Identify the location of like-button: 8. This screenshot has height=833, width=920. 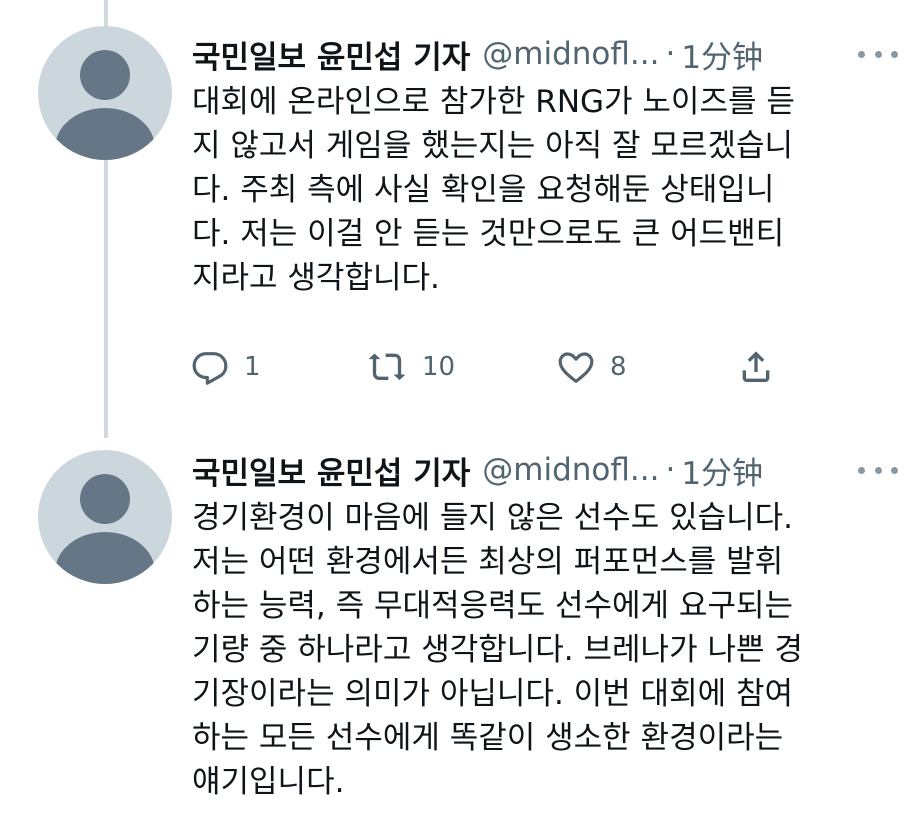
(591, 367).